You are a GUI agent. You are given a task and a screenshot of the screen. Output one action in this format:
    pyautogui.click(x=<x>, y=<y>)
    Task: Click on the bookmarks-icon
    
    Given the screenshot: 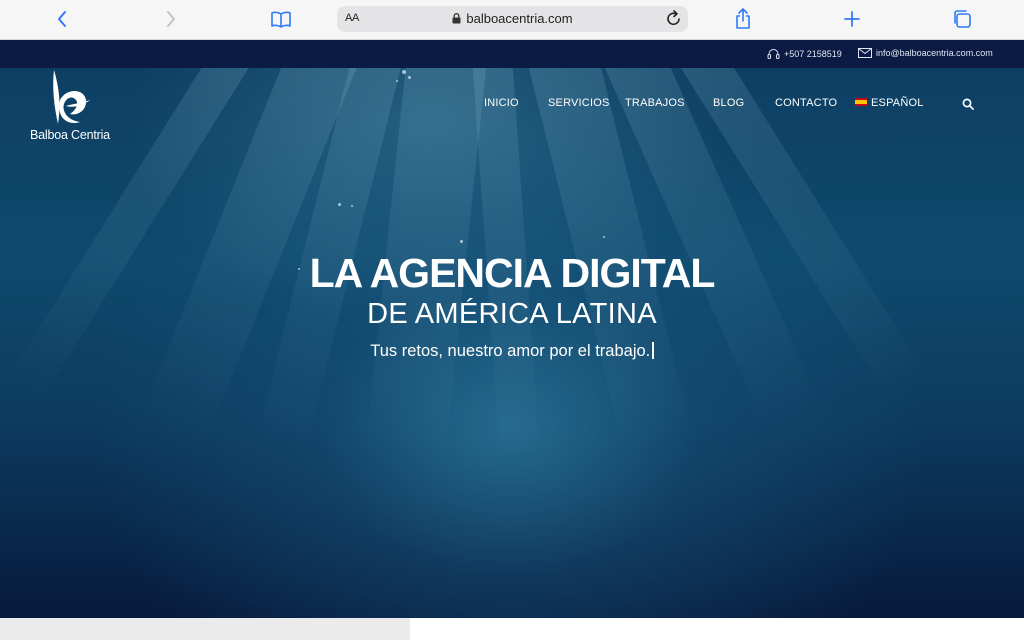 What is the action you would take?
    pyautogui.click(x=281, y=19)
    